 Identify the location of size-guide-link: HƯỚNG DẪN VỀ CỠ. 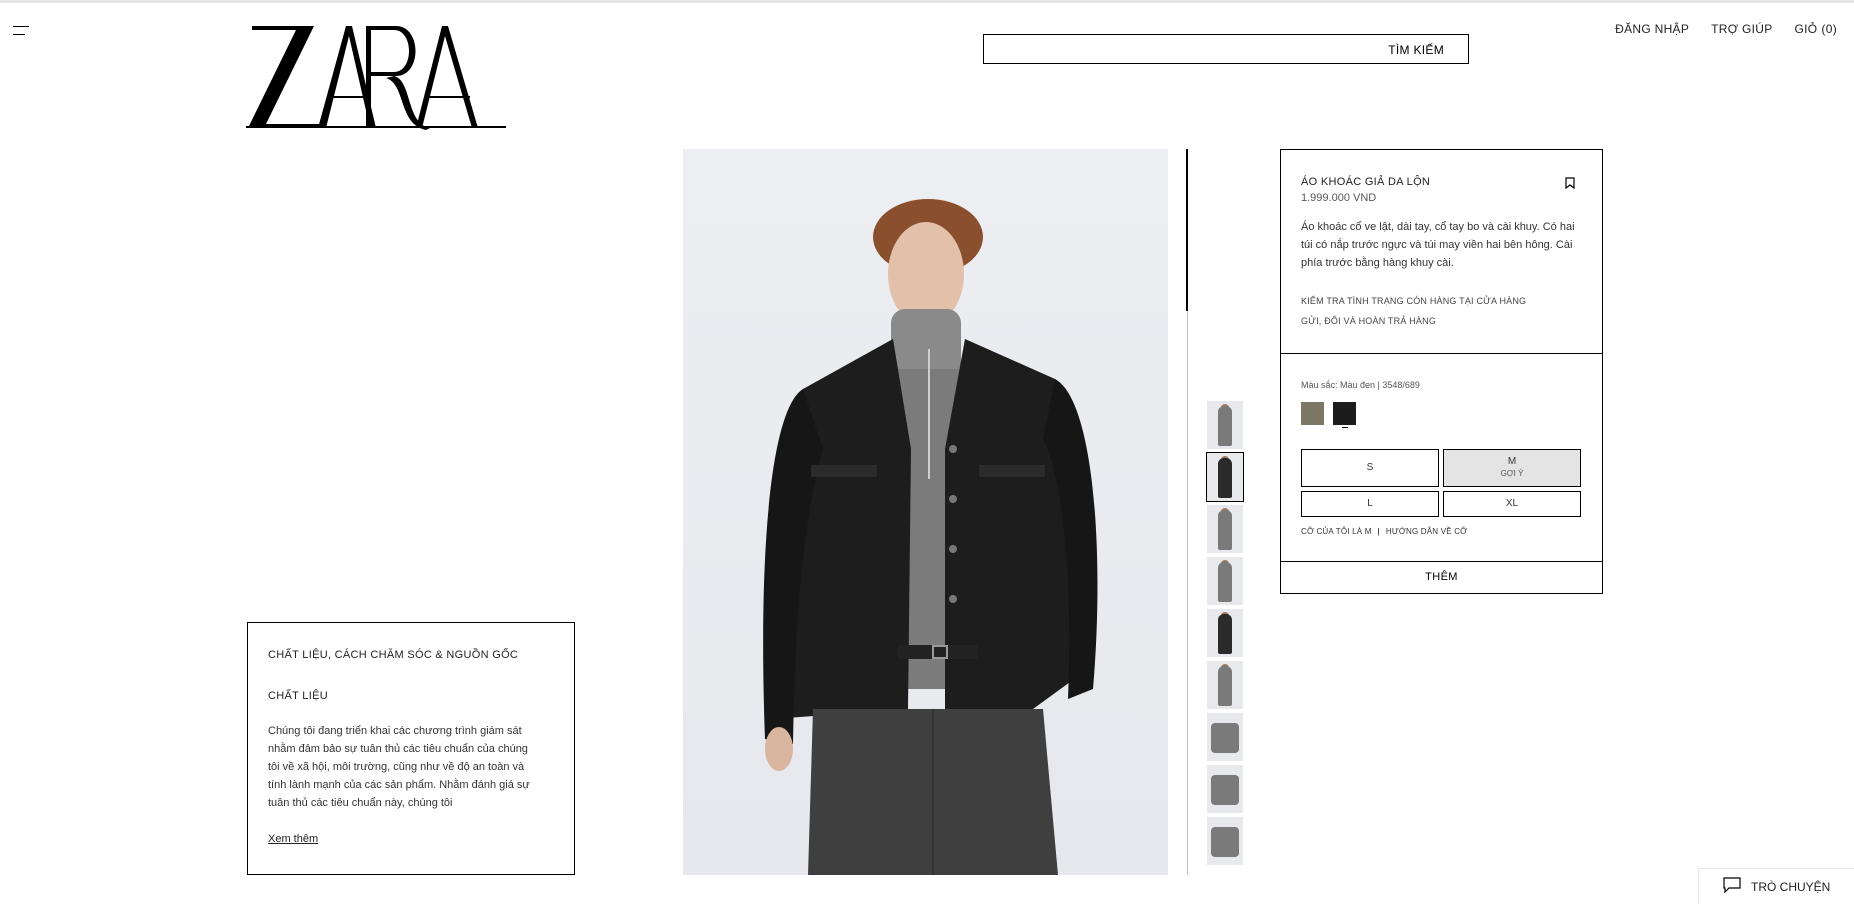
(1426, 531).